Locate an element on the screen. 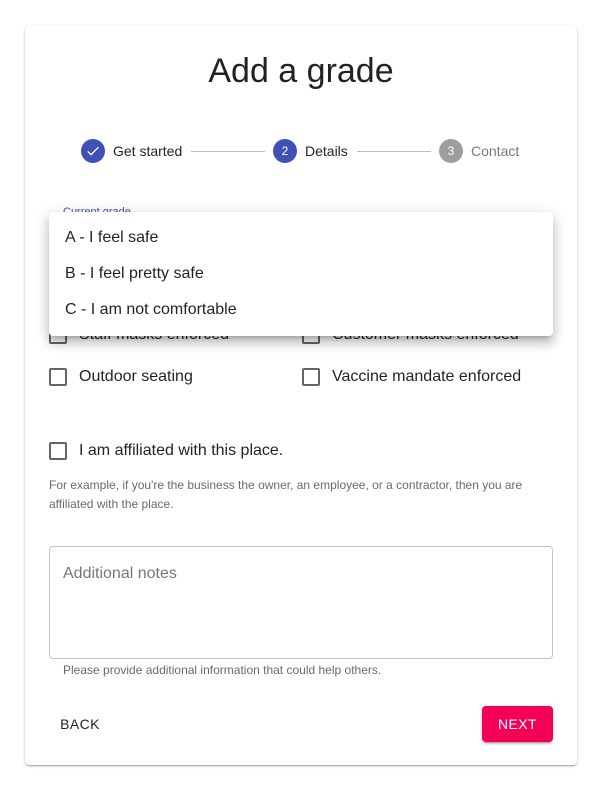  step-number-circle: 3 is located at coordinates (451, 151).